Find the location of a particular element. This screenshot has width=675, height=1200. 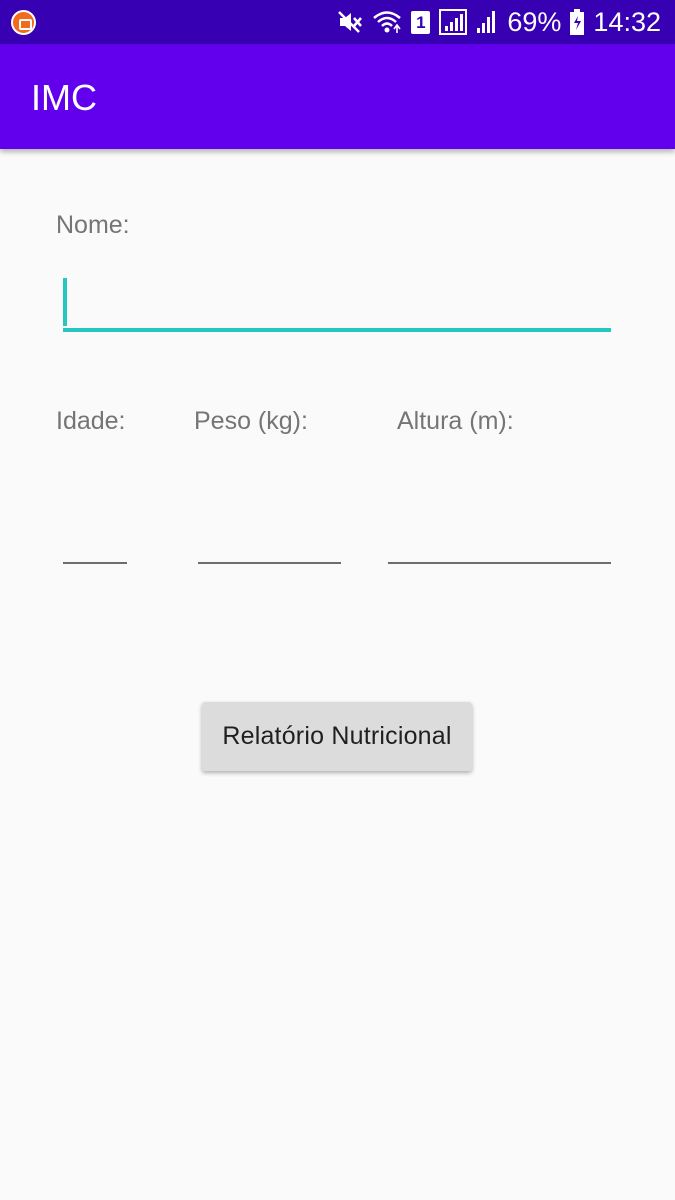

app-bar: IMC is located at coordinates (337, 96).